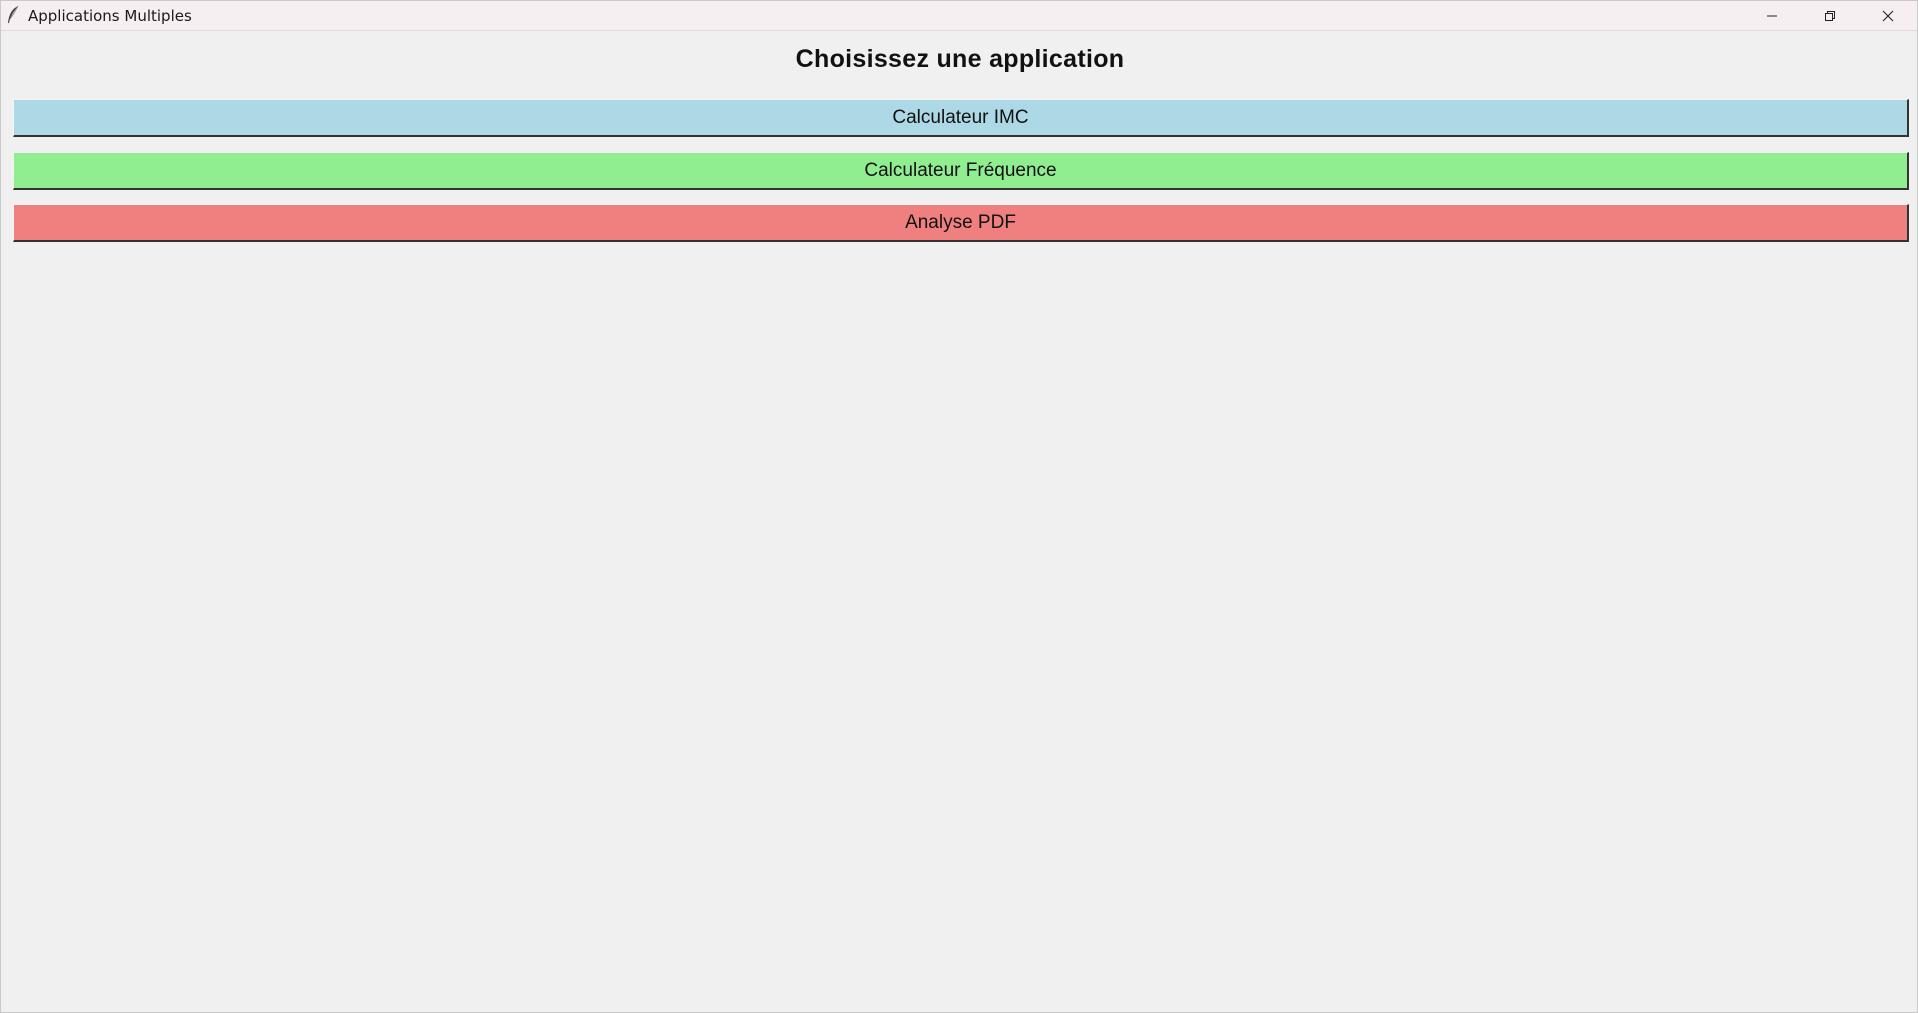 The width and height of the screenshot is (1918, 1013). What do you see at coordinates (959, 16) in the screenshot?
I see `title-bar: Applications Multiples` at bounding box center [959, 16].